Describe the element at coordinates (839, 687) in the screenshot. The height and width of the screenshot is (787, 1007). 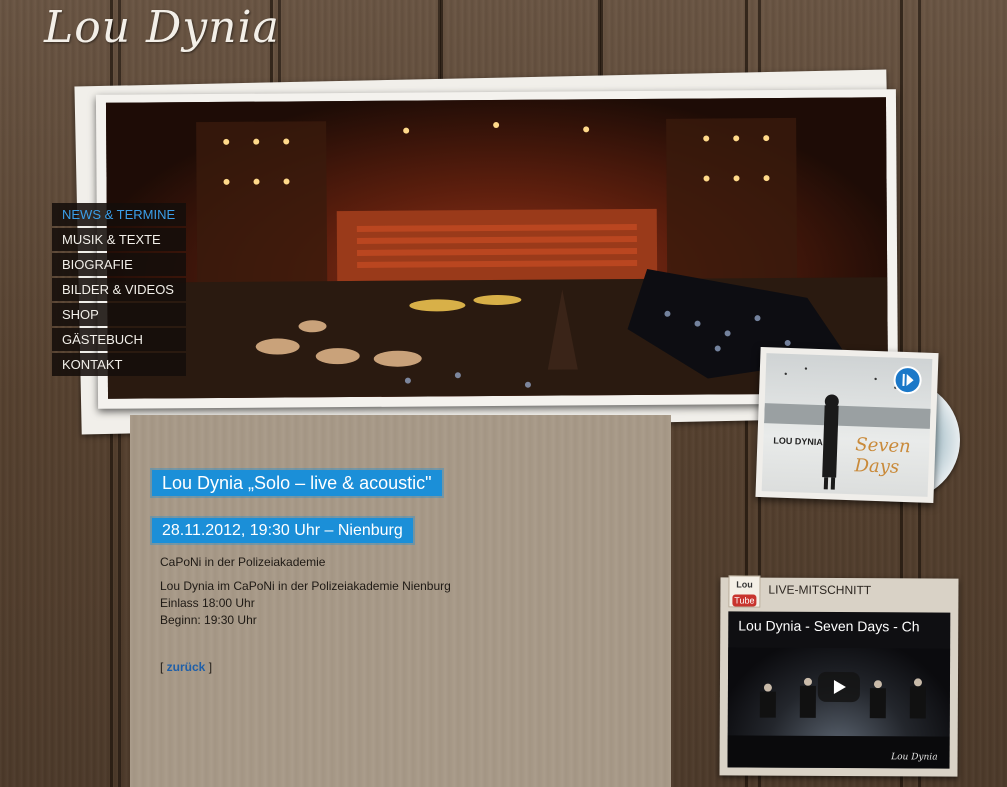
I see `video-play-button` at that location.